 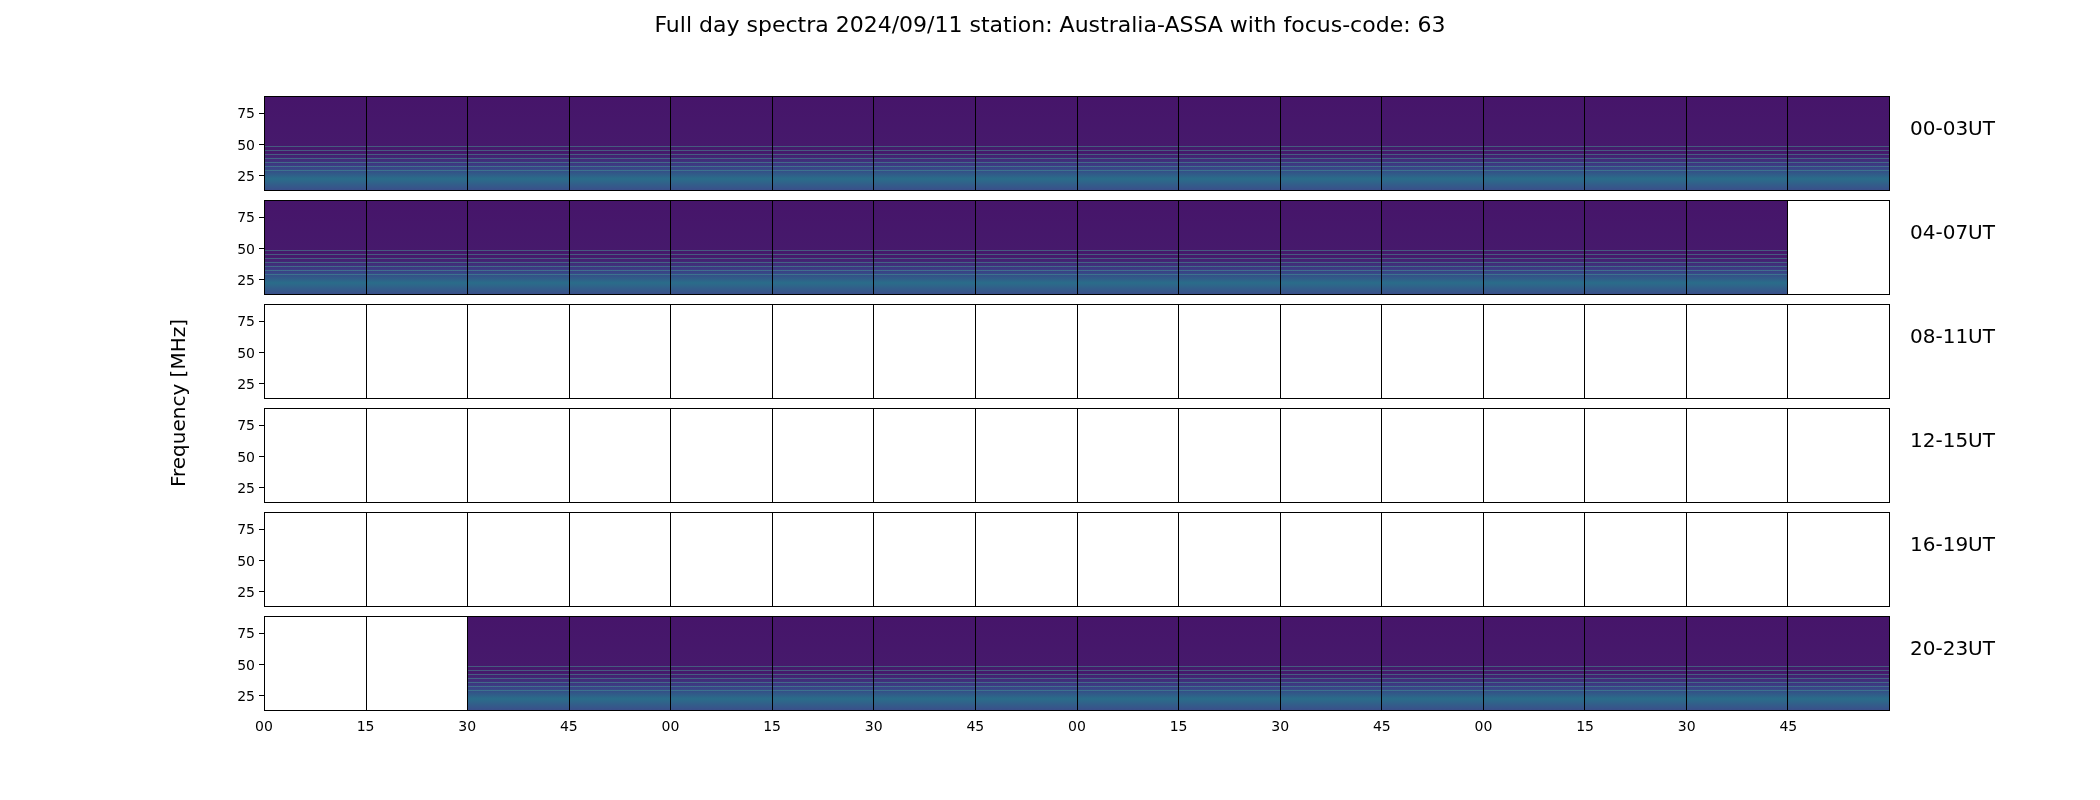 What do you see at coordinates (1952, 128) in the screenshot?
I see `row-time-label: 00-03UT` at bounding box center [1952, 128].